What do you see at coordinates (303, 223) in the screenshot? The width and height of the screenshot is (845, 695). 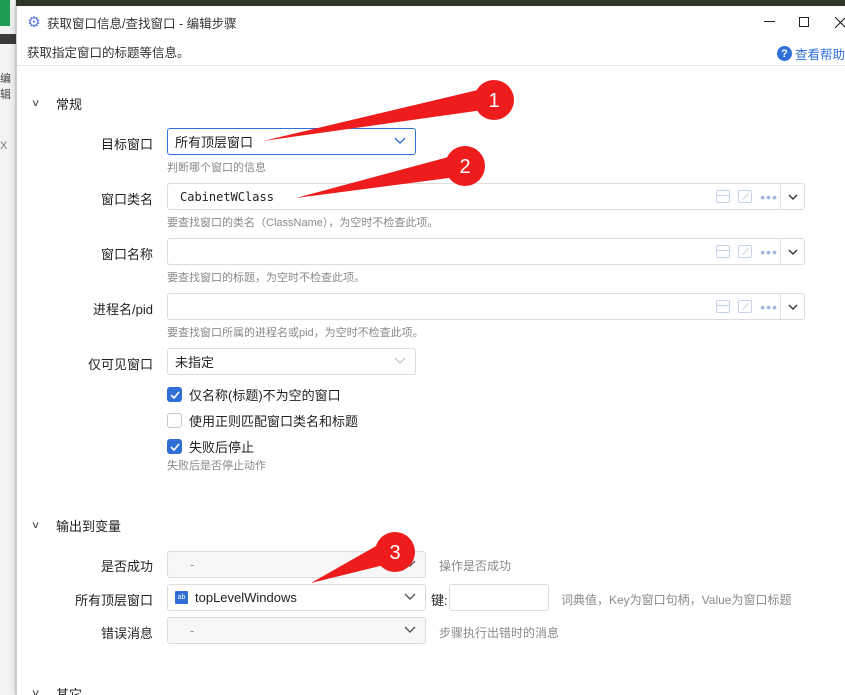 I see `class-name-hint: 要查找窗口的类名（ClassName），为空时不检查此项。` at bounding box center [303, 223].